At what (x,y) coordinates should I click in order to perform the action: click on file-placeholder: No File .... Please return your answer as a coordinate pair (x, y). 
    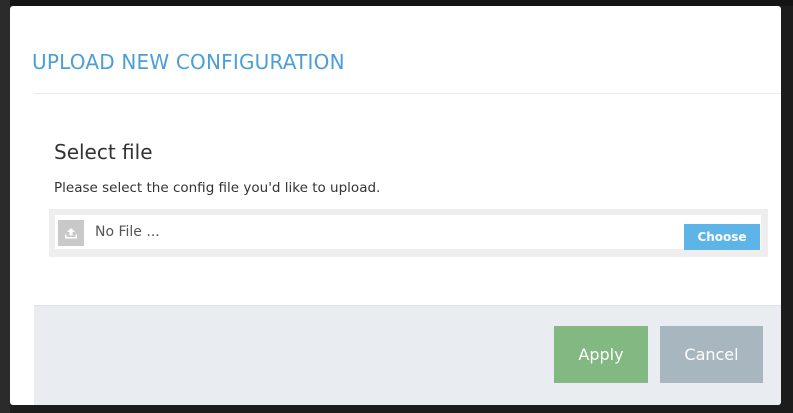
    Looking at the image, I should click on (127, 232).